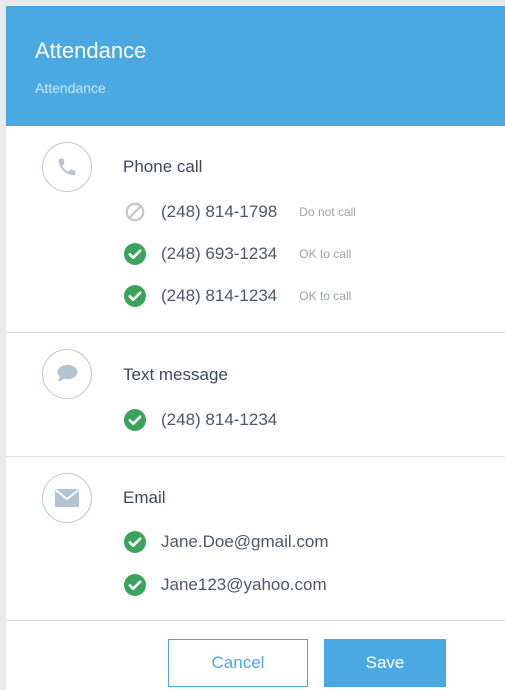 The width and height of the screenshot is (505, 690). What do you see at coordinates (163, 166) in the screenshot?
I see `section-title-phone-call: Phone call` at bounding box center [163, 166].